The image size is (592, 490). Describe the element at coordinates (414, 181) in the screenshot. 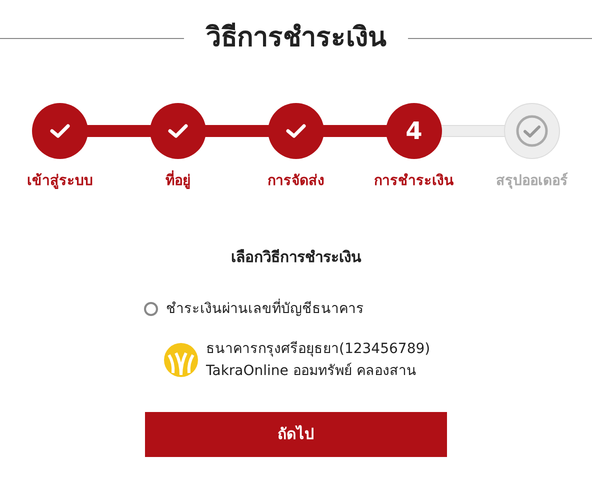

I see `step-label: การชำระเงิน` at that location.